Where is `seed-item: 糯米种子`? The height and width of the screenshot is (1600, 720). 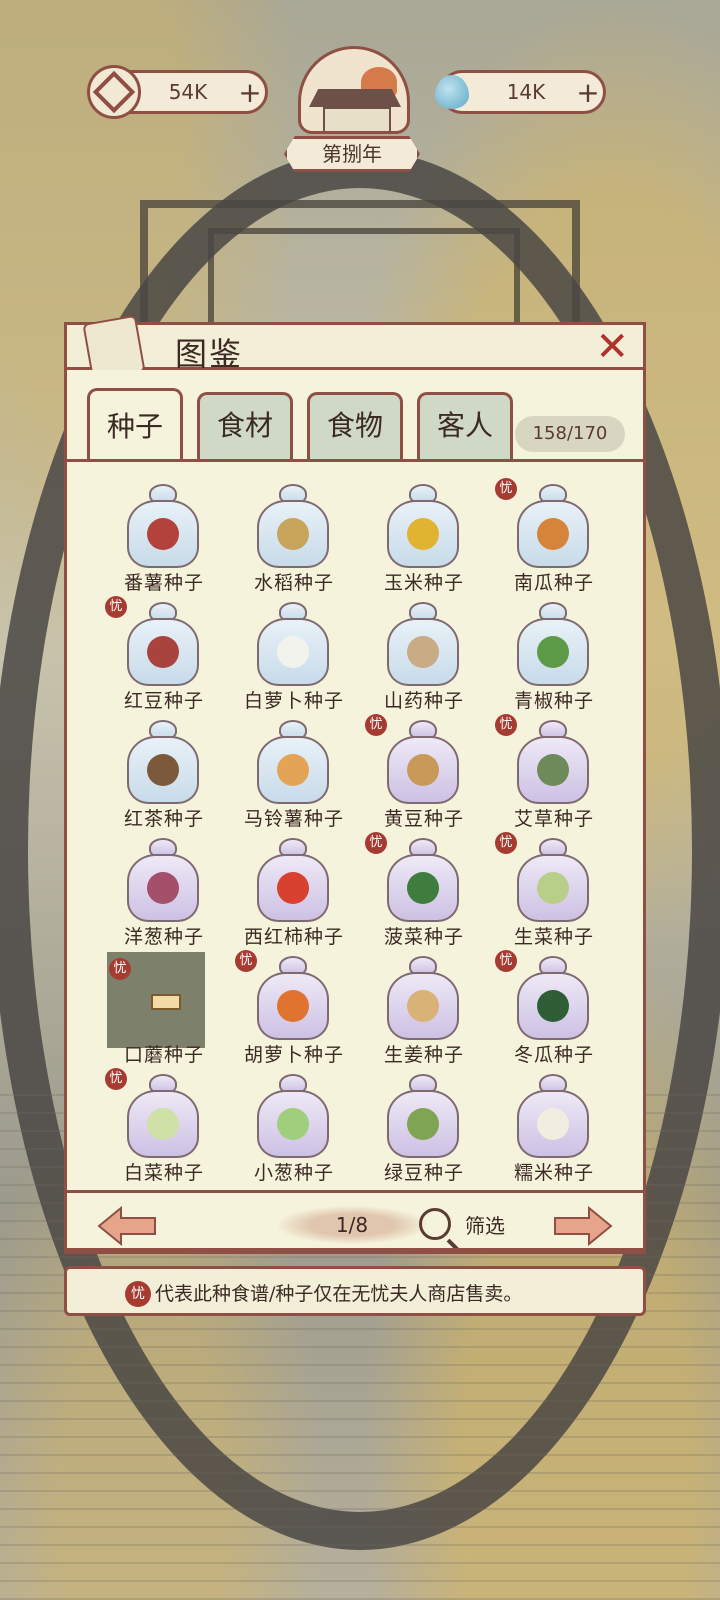 seed-item: 糯米种子 is located at coordinates (554, 1129).